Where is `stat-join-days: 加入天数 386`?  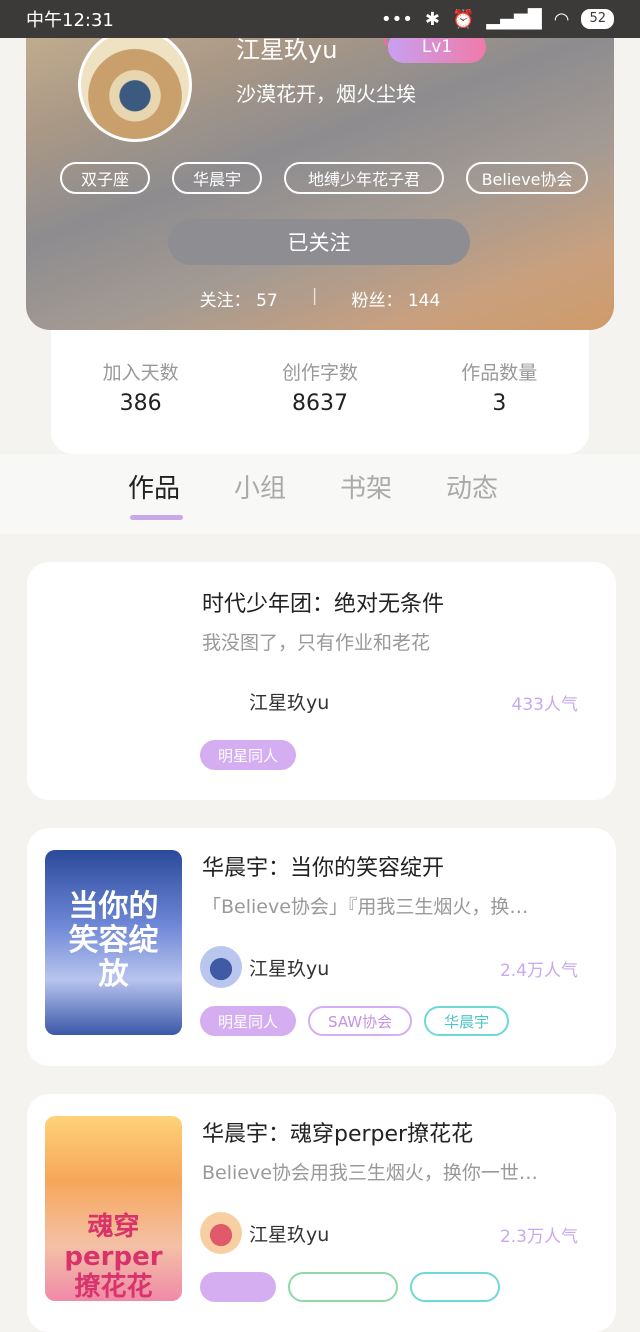 stat-join-days: 加入天数 386 is located at coordinates (141, 387).